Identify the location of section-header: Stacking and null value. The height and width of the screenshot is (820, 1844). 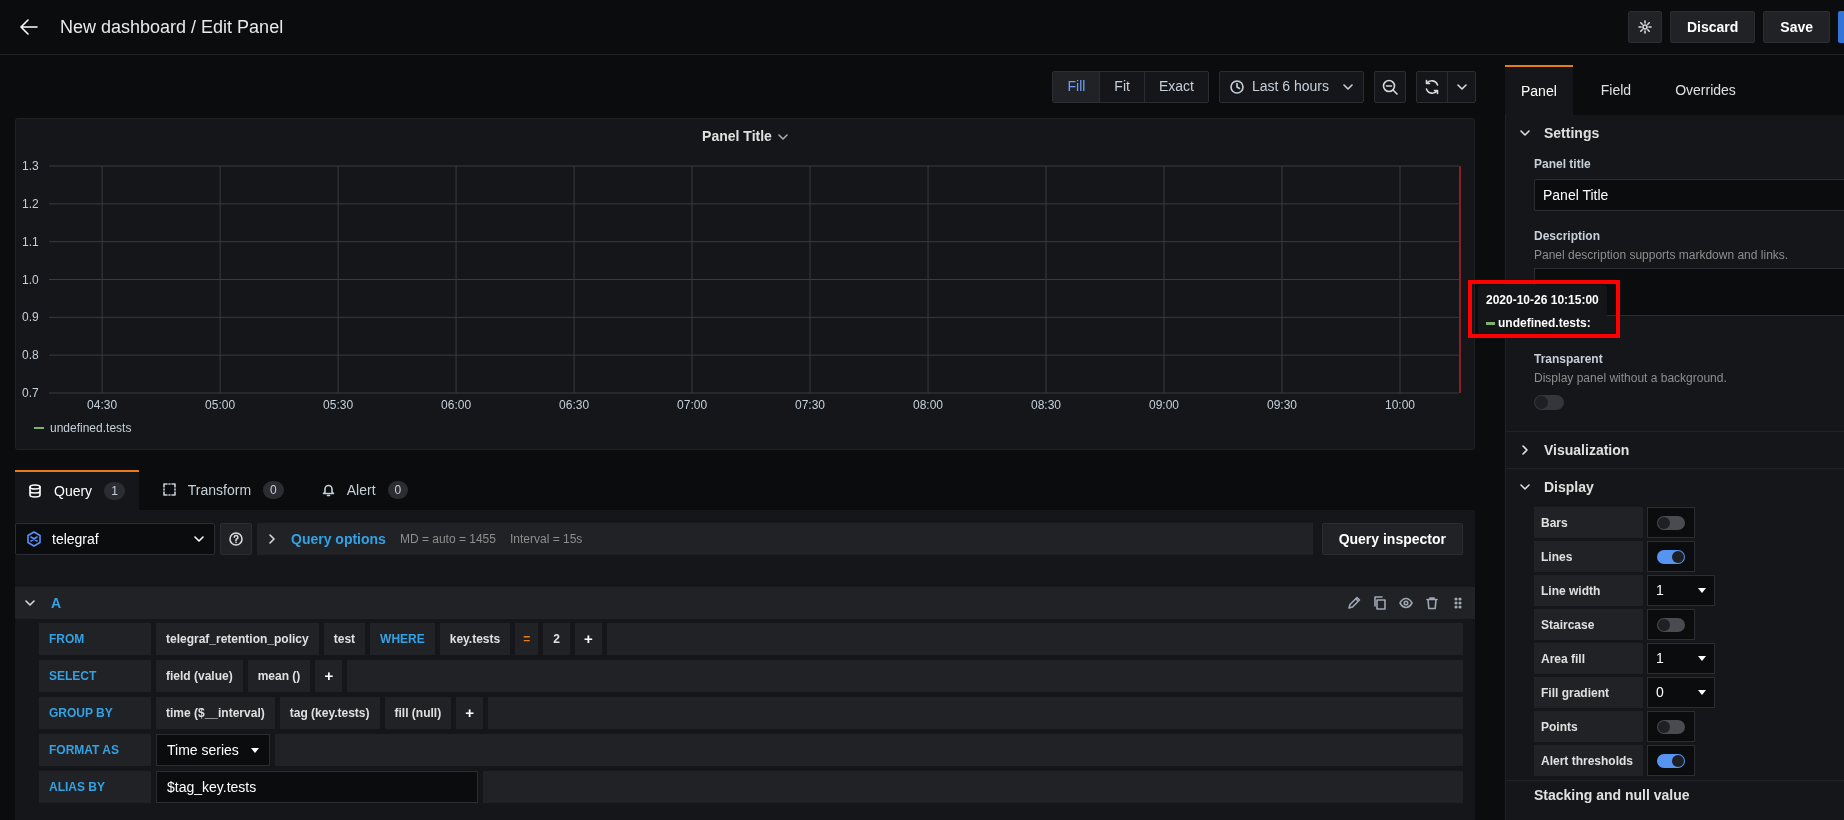
(1675, 793).